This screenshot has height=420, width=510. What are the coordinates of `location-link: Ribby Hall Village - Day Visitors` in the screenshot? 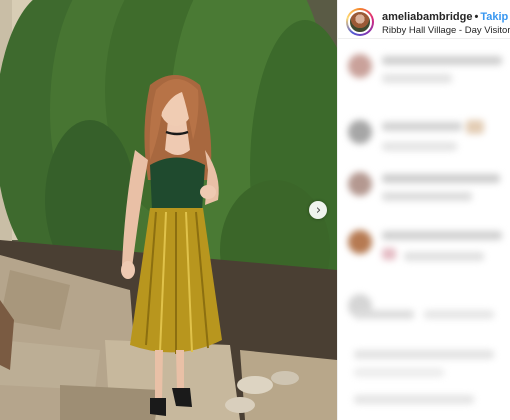 It's located at (446, 30).